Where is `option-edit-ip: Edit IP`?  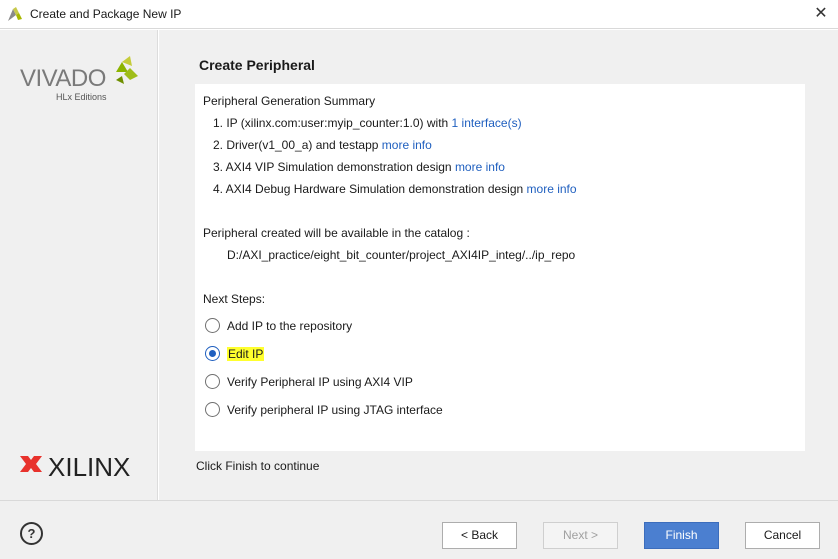 option-edit-ip: Edit IP is located at coordinates (355, 354).